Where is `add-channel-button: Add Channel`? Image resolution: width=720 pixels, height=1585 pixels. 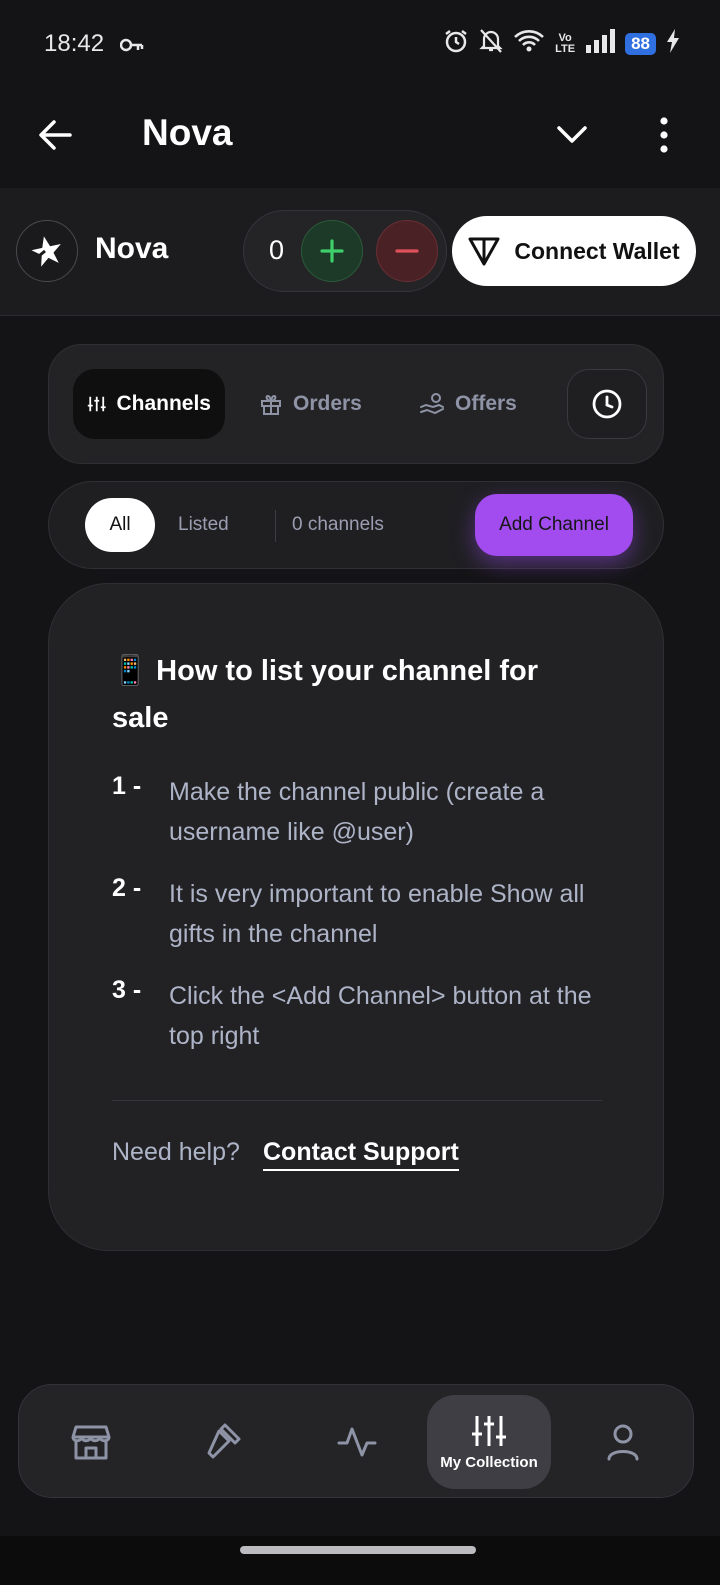 add-channel-button: Add Channel is located at coordinates (554, 525).